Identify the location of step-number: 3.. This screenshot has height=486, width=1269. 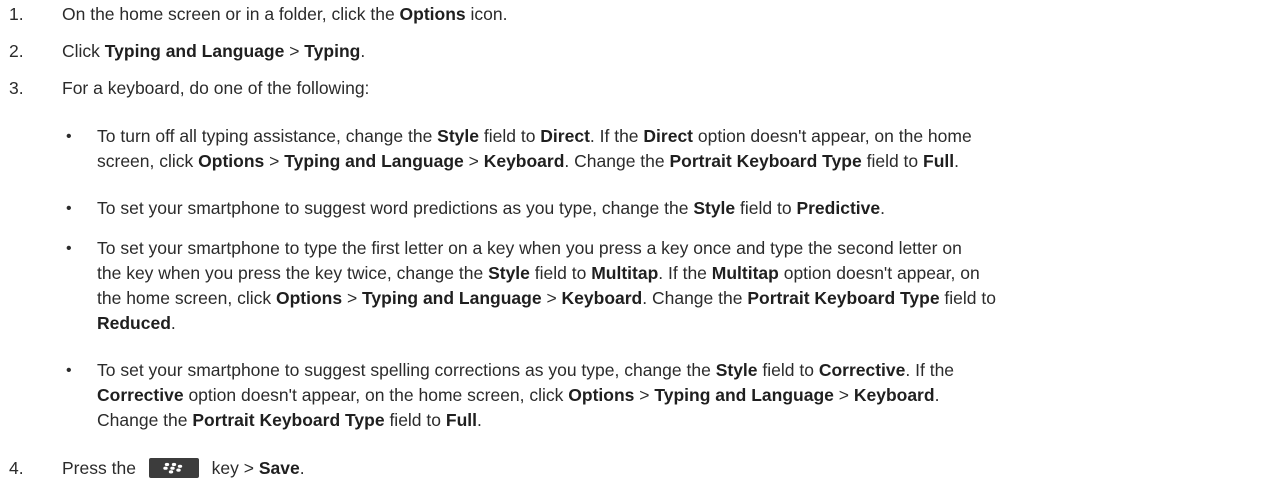
(16, 88).